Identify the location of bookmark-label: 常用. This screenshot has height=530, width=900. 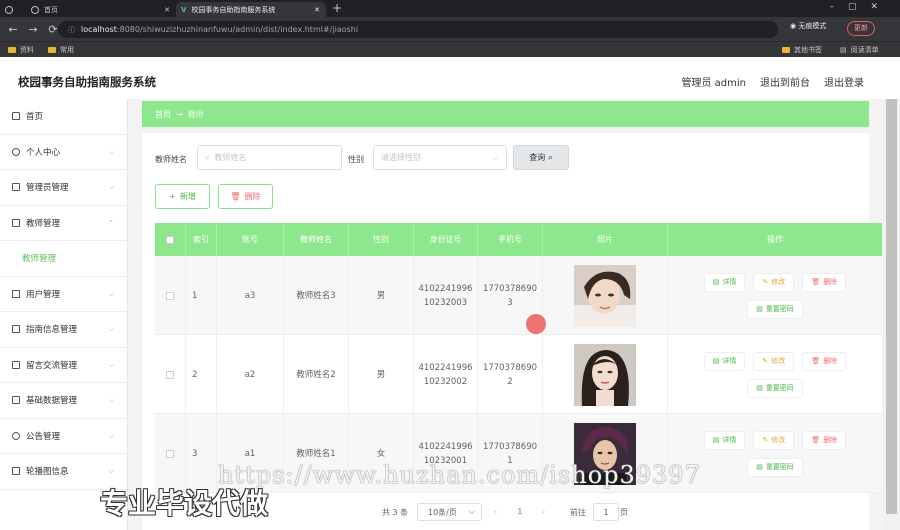
(67, 50).